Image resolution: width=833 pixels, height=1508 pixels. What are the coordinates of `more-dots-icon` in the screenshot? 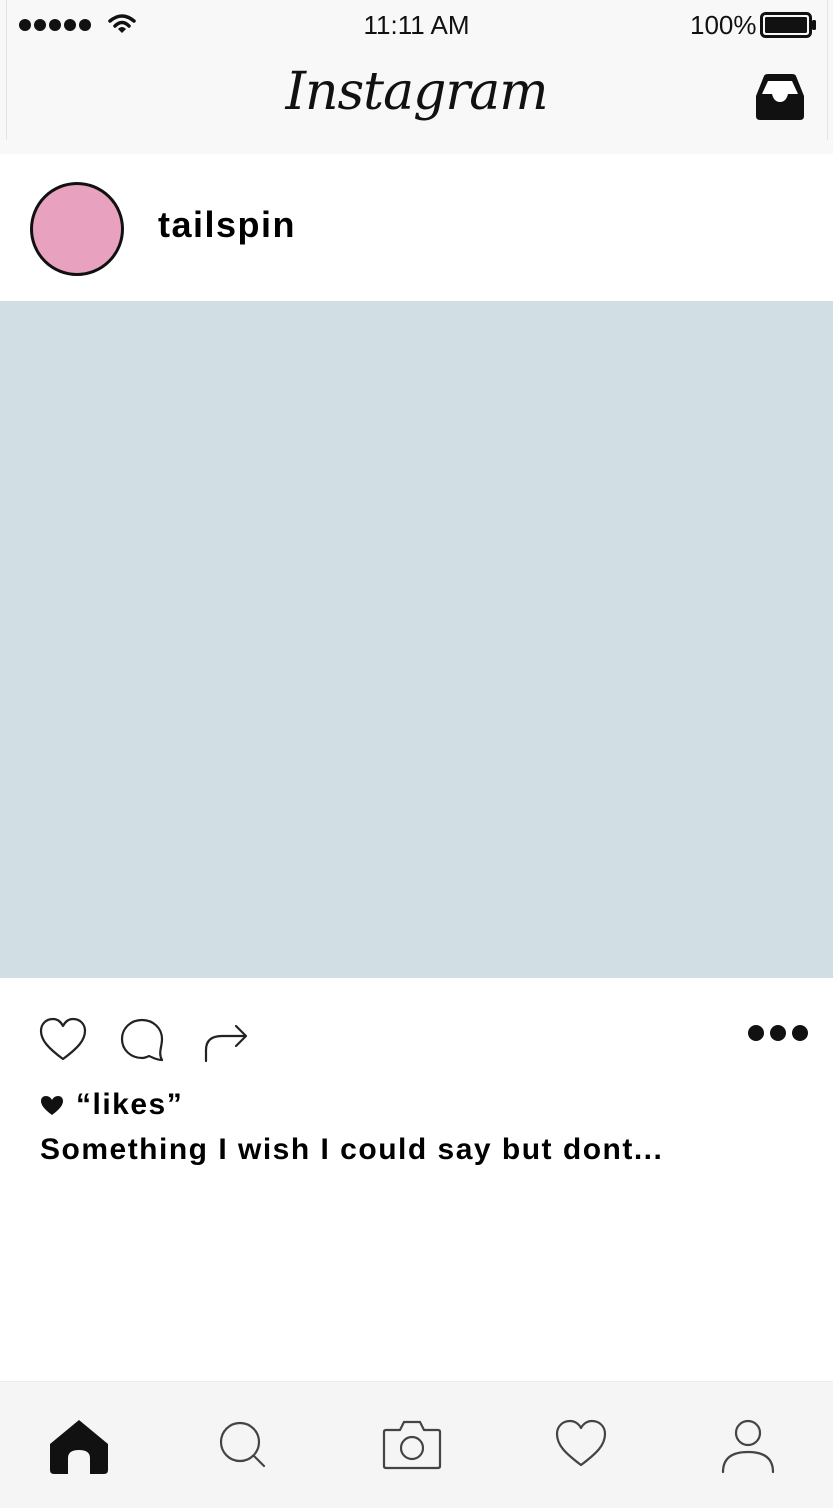 It's located at (778, 1033).